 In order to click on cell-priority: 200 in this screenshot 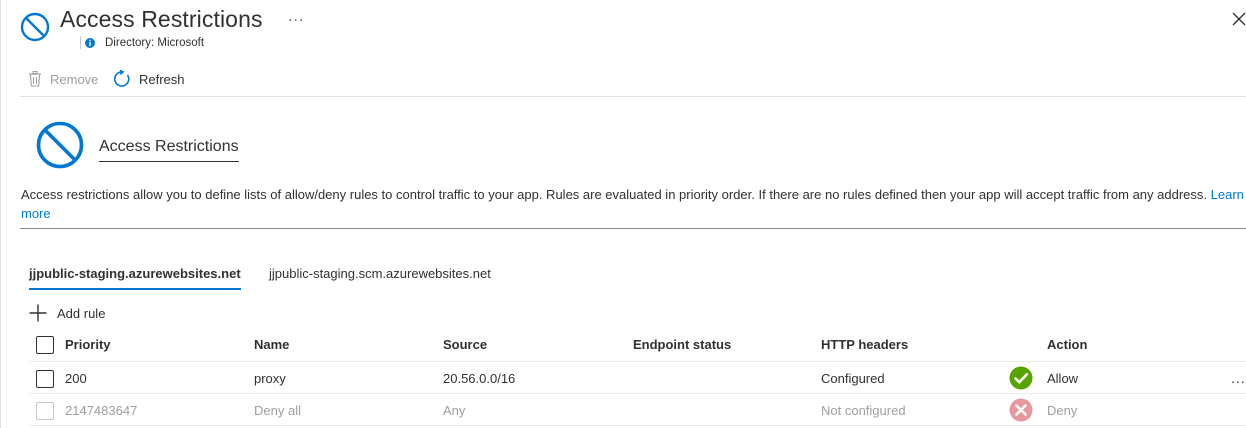, I will do `click(76, 378)`.